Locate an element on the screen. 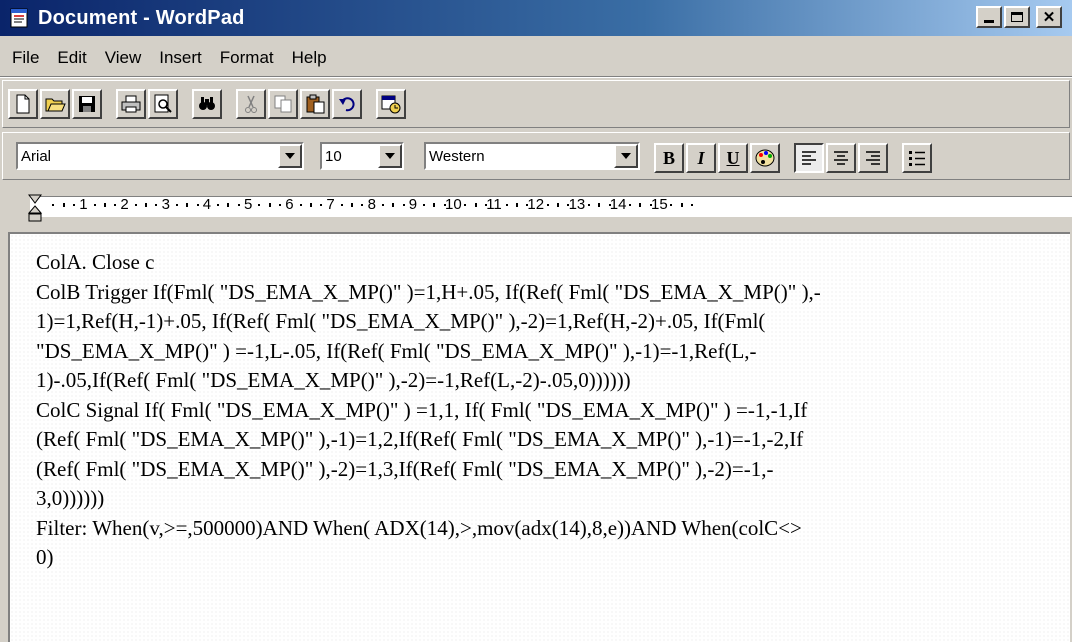 The height and width of the screenshot is (642, 1072). align-left-button is located at coordinates (809, 158).